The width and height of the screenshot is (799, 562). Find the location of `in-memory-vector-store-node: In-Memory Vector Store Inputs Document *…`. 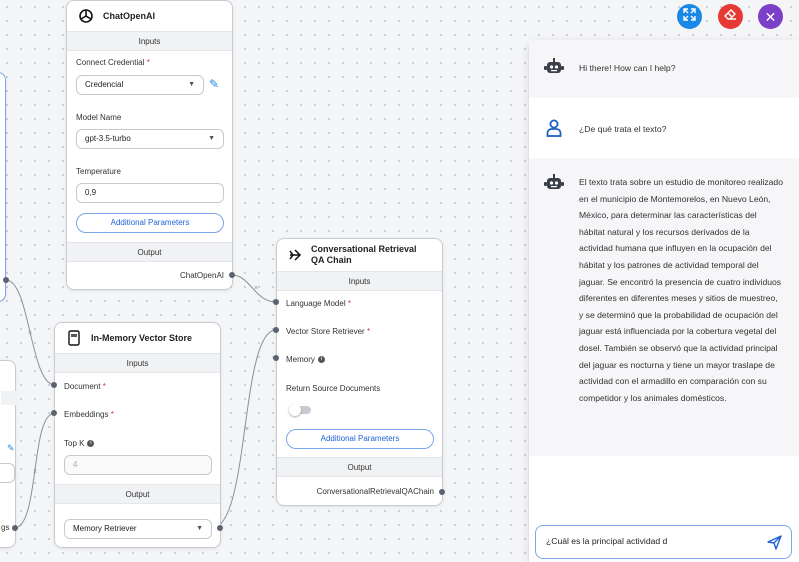

in-memory-vector-store-node: In-Memory Vector Store Inputs Document *… is located at coordinates (137, 435).